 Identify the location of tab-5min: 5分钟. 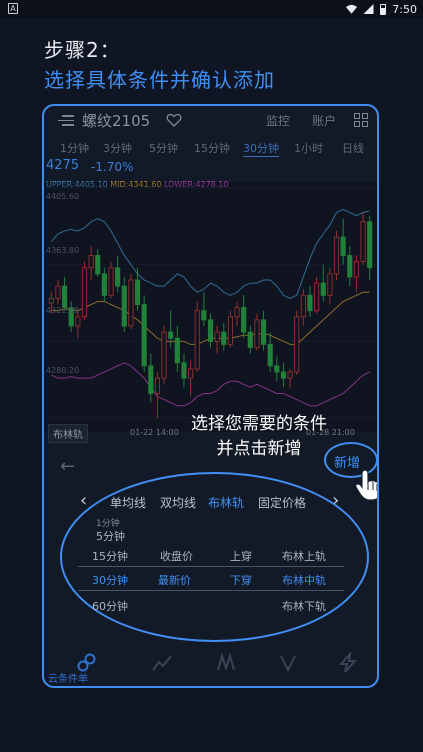
(163, 148).